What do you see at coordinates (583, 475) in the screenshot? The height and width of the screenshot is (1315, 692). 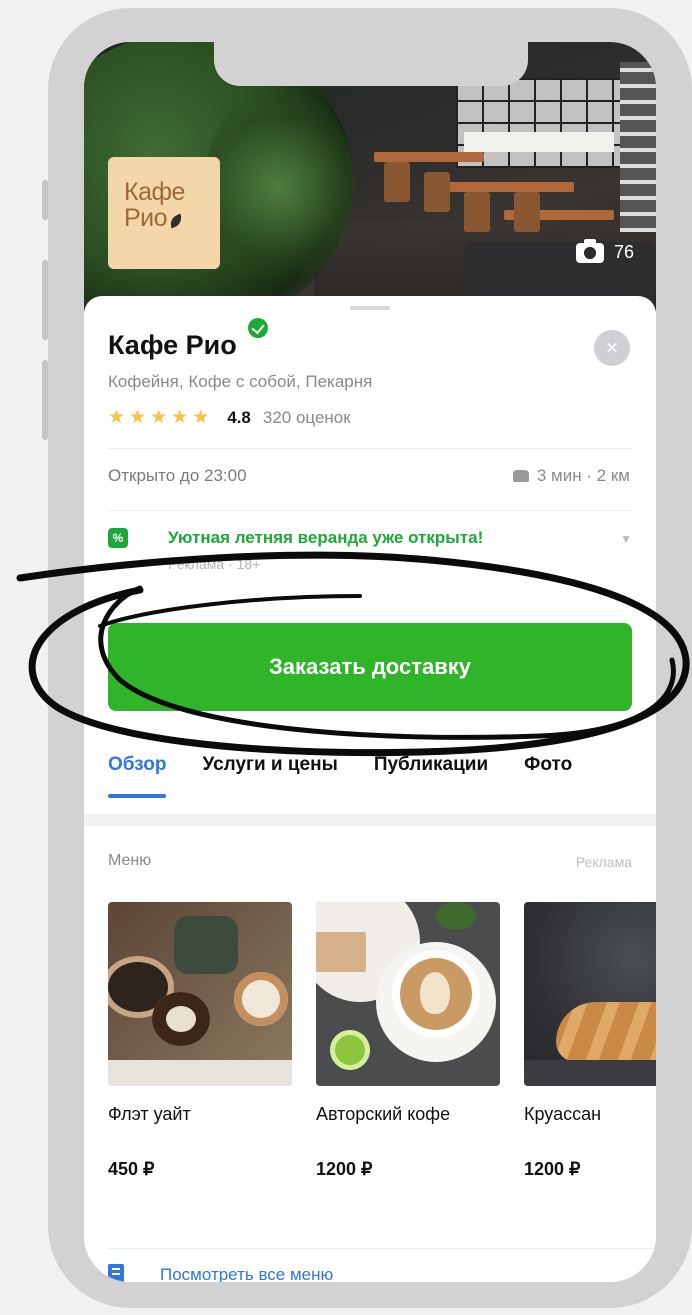 I see `route-text: 3 мин · 2 км` at bounding box center [583, 475].